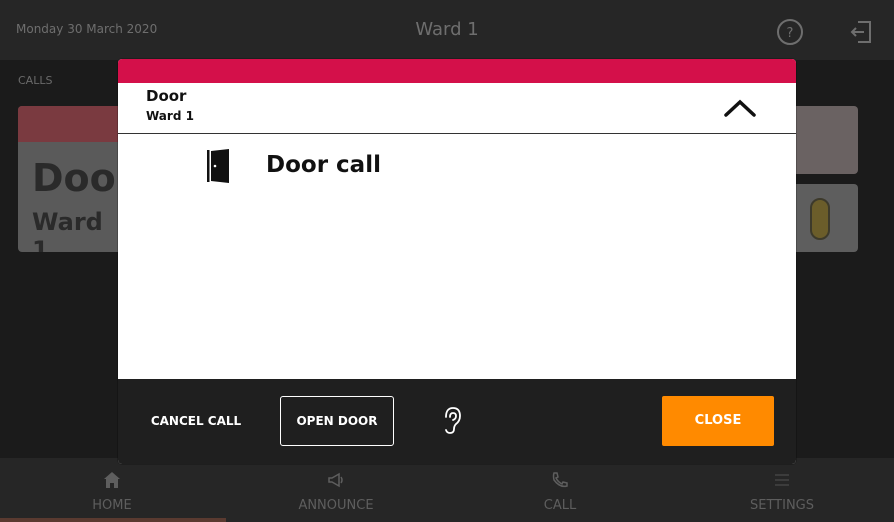  I want to click on door-icon, so click(219, 166).